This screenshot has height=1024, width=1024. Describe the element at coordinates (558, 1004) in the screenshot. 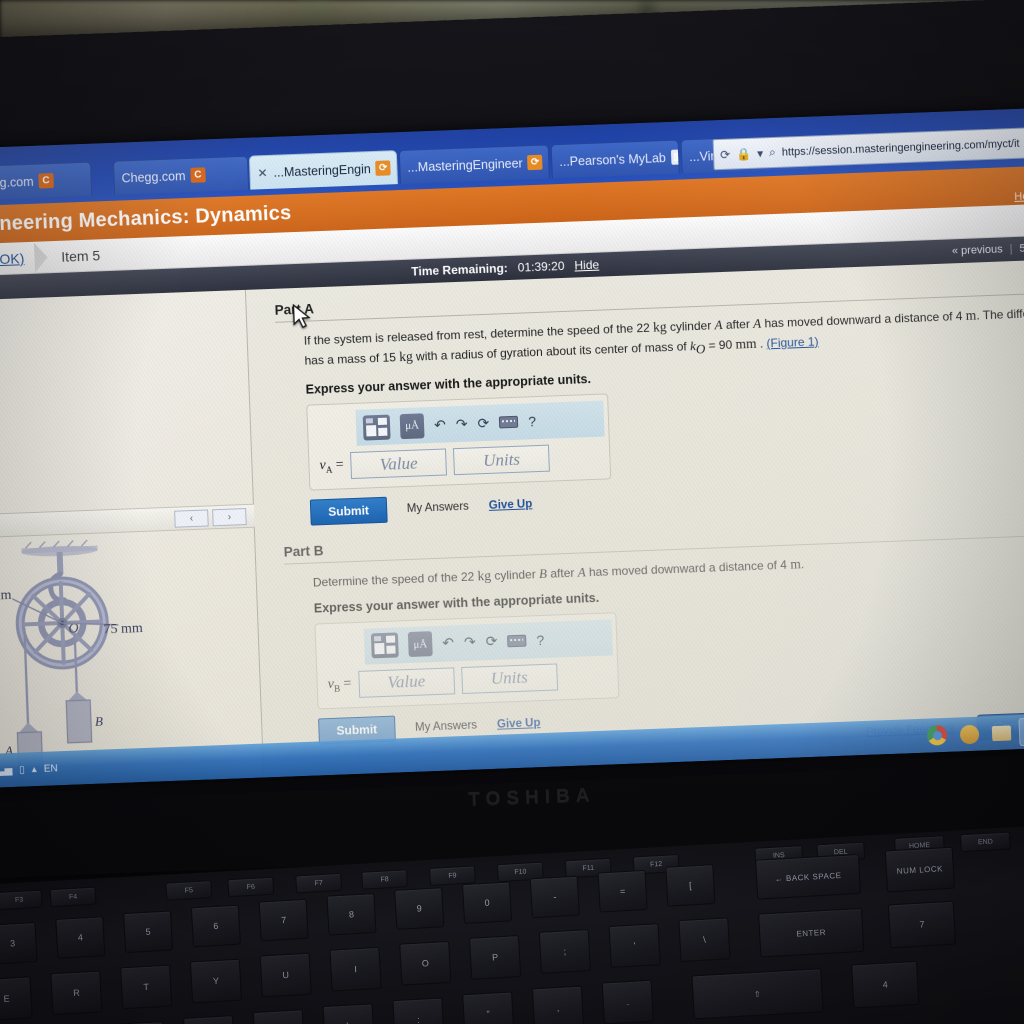

I see `key-comma: ,` at that location.